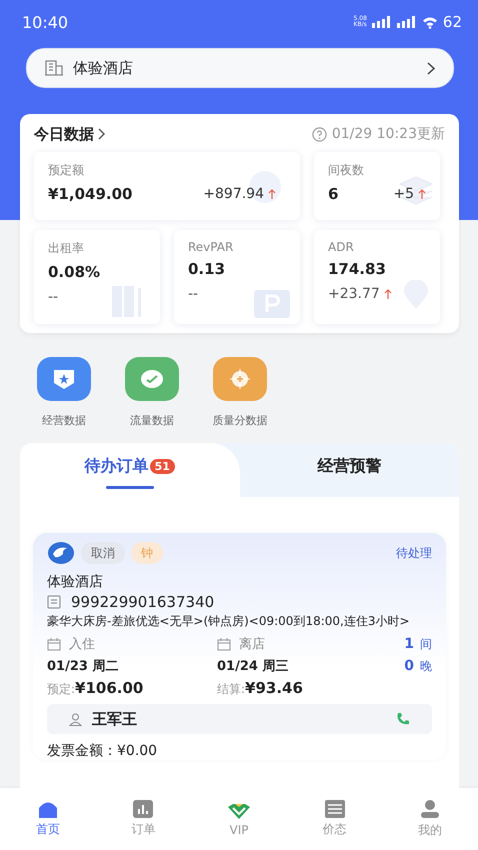 This screenshot has height=850, width=478. What do you see at coordinates (388, 134) in the screenshot?
I see `update-time: 01/29 10:23更新` at bounding box center [388, 134].